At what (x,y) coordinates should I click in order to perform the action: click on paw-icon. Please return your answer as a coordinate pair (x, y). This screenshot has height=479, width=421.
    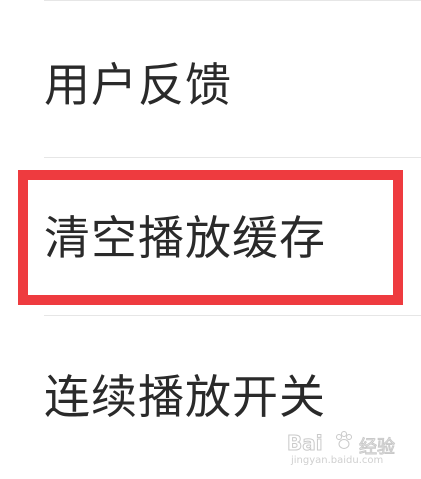
    Looking at the image, I should click on (344, 440).